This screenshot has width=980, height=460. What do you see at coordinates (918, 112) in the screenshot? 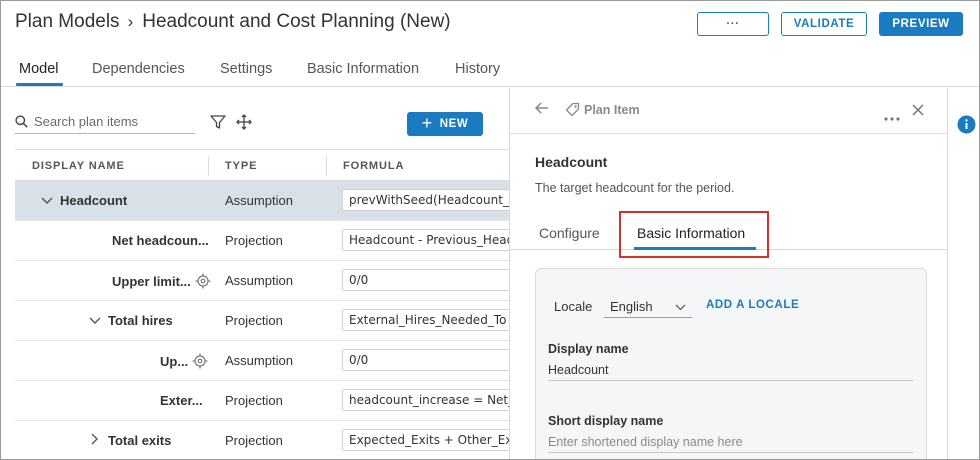
I see `close-icon` at bounding box center [918, 112].